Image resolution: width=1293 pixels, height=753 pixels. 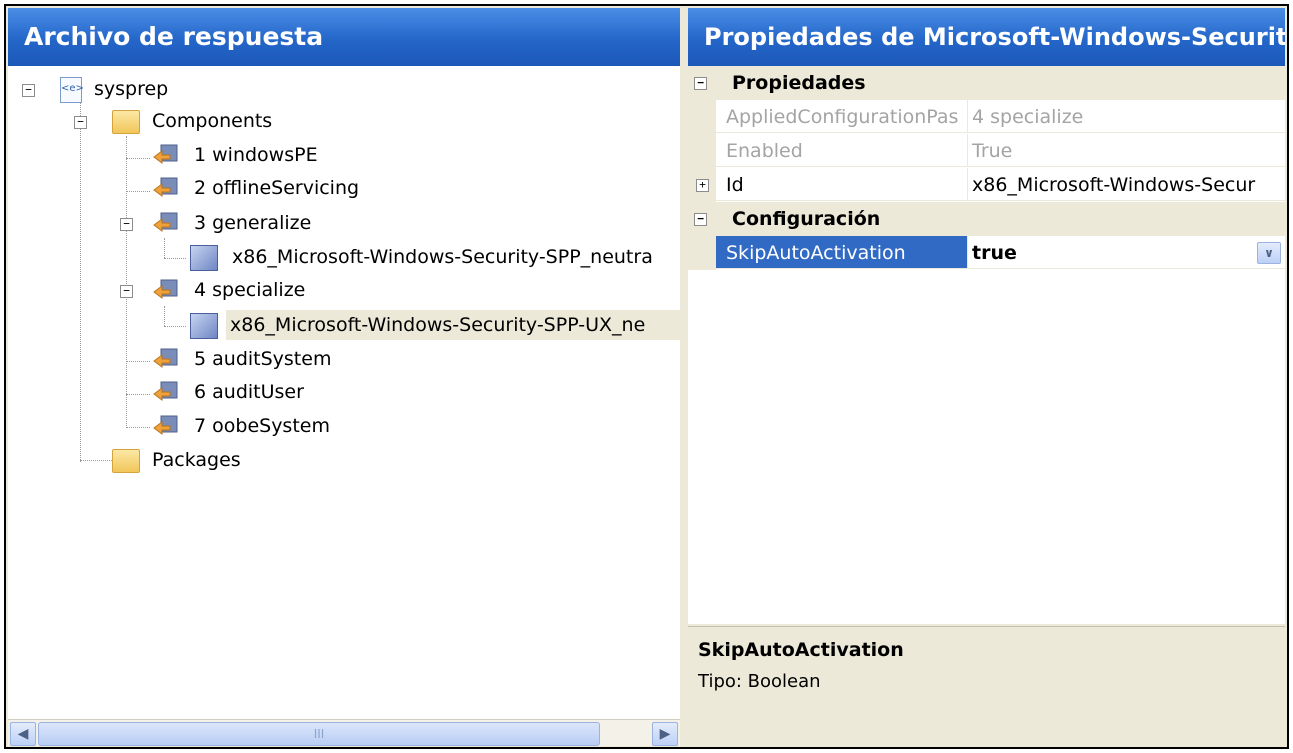 I want to click on description-text: Tipo: Boolean, so click(x=759, y=681).